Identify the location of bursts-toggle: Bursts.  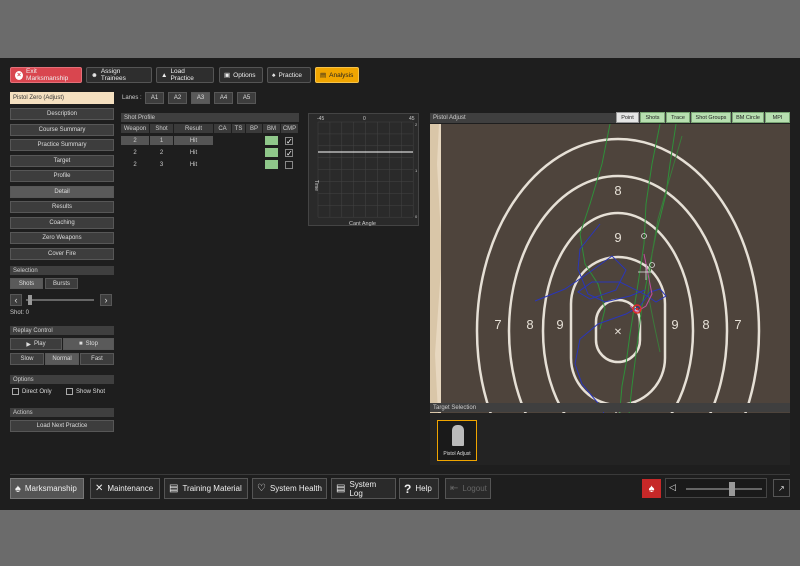
(61, 283).